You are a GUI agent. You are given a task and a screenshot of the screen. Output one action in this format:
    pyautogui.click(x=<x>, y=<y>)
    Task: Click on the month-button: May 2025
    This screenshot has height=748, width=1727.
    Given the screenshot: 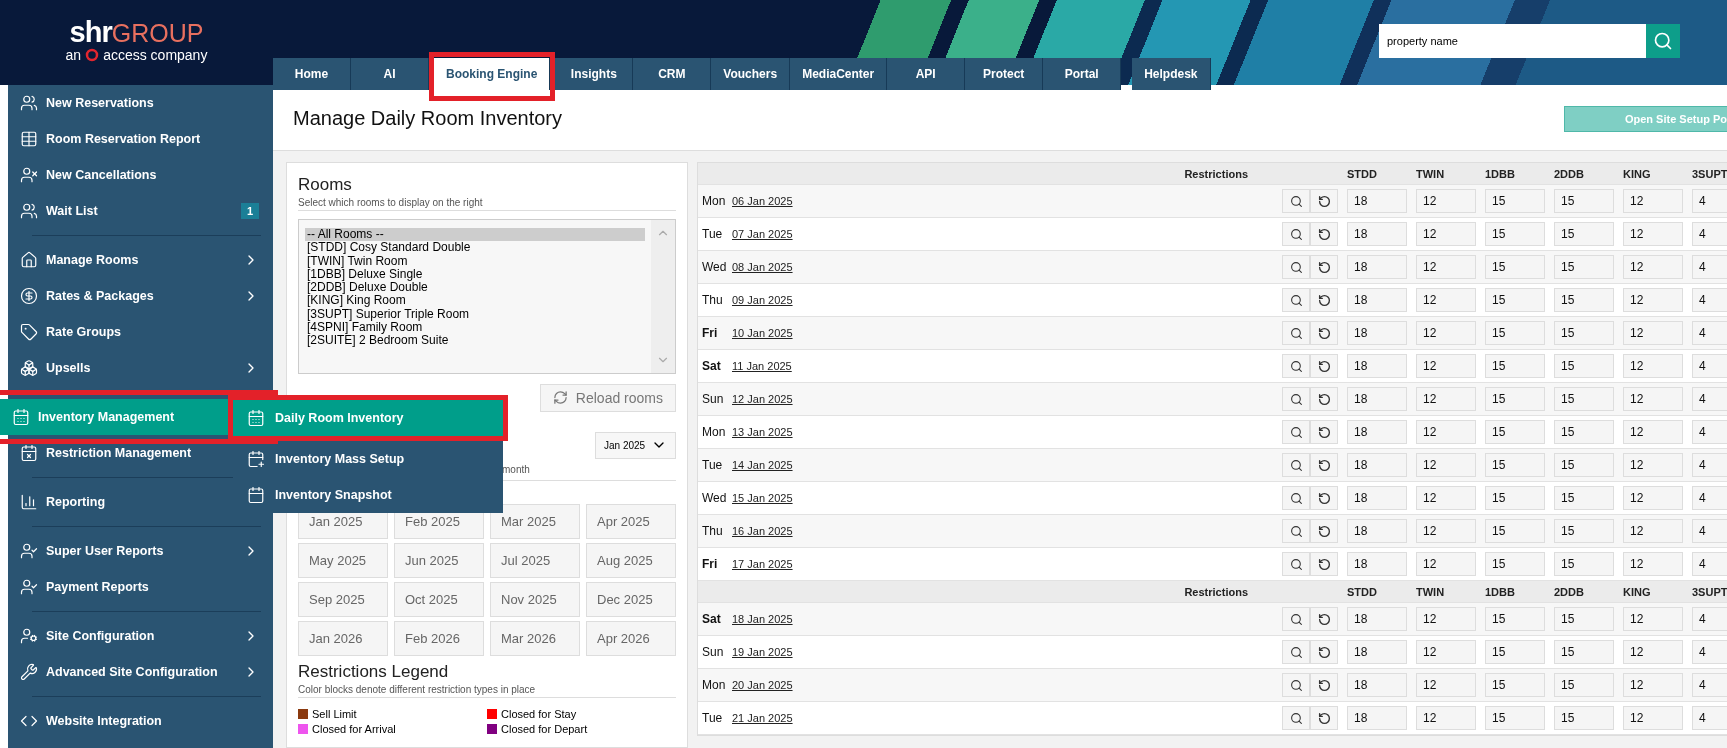 What is the action you would take?
    pyautogui.click(x=343, y=560)
    